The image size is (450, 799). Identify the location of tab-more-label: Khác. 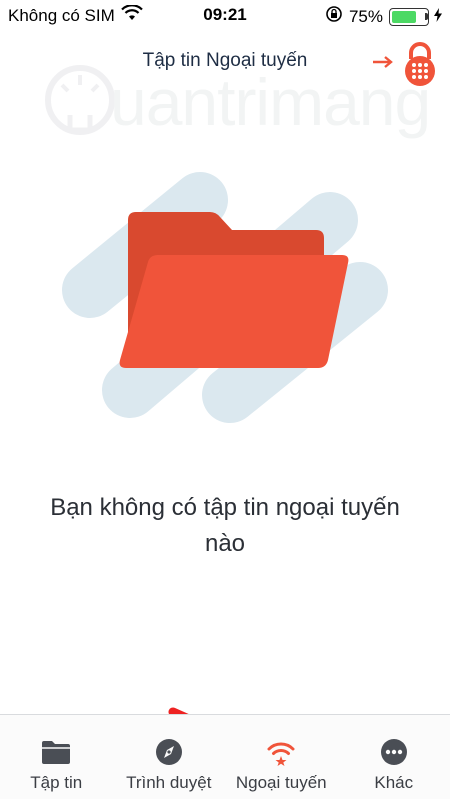
(394, 782).